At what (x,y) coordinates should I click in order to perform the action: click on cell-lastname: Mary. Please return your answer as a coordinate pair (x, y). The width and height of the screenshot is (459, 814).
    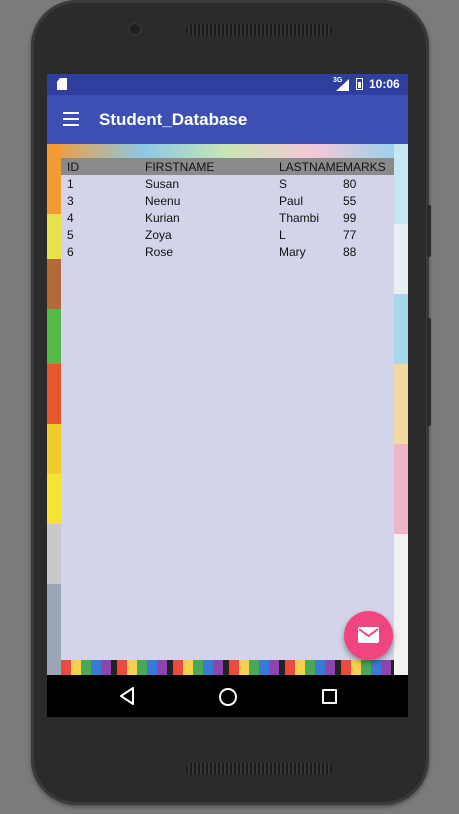
    Looking at the image, I should click on (292, 252).